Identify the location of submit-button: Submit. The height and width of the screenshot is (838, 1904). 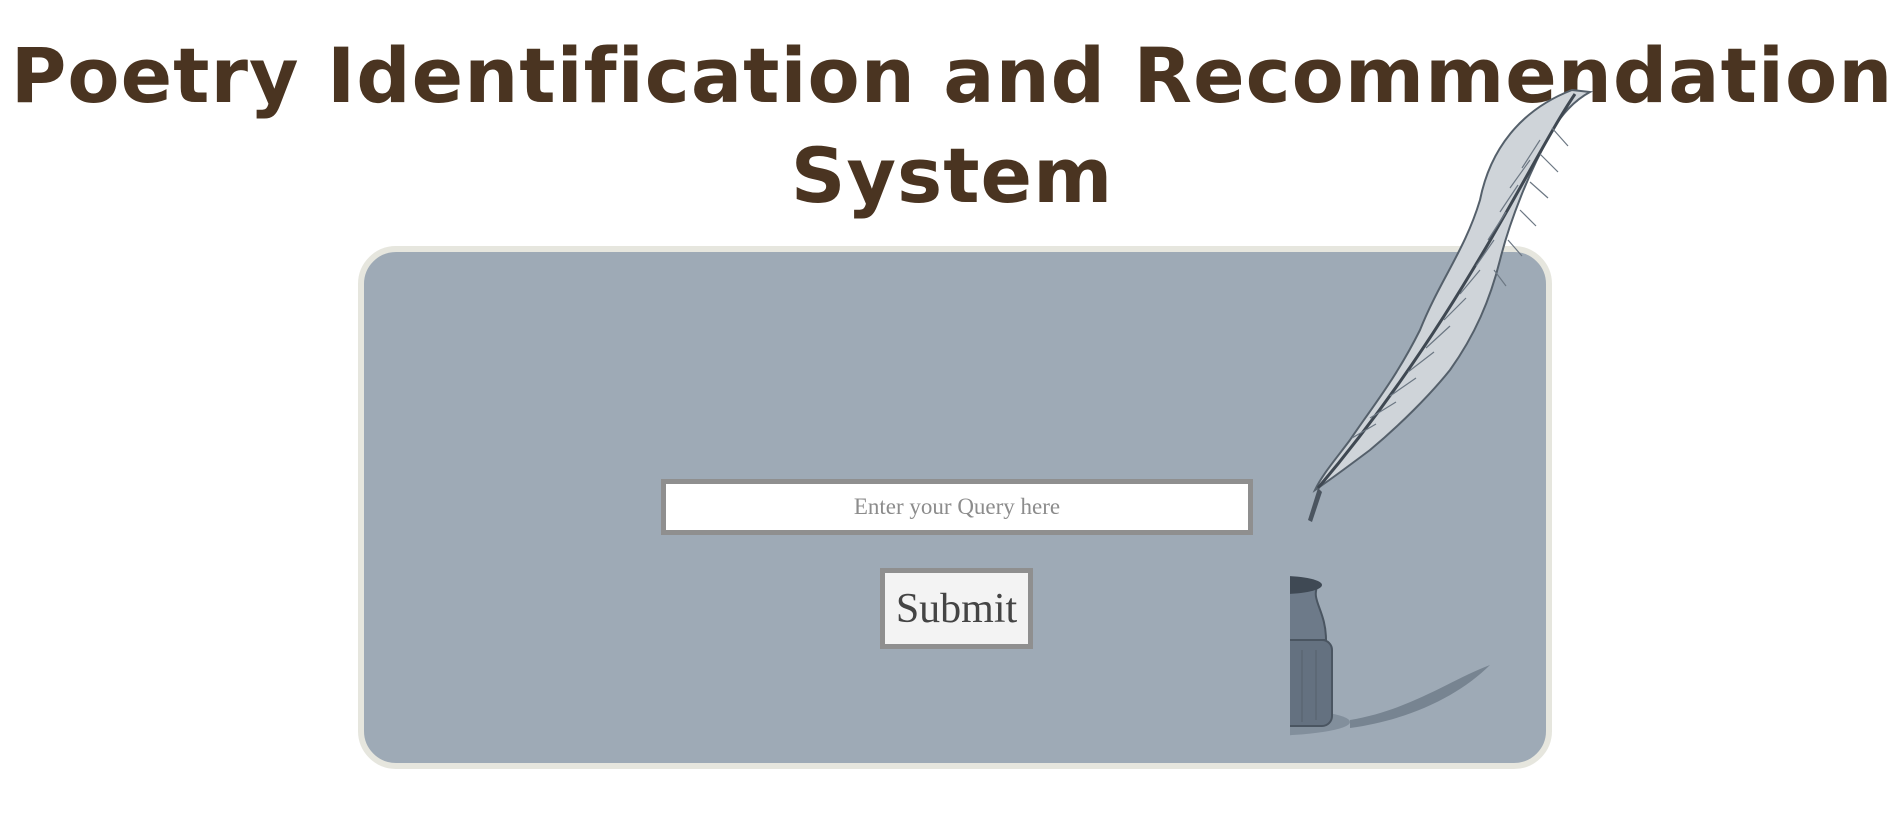
(956, 608).